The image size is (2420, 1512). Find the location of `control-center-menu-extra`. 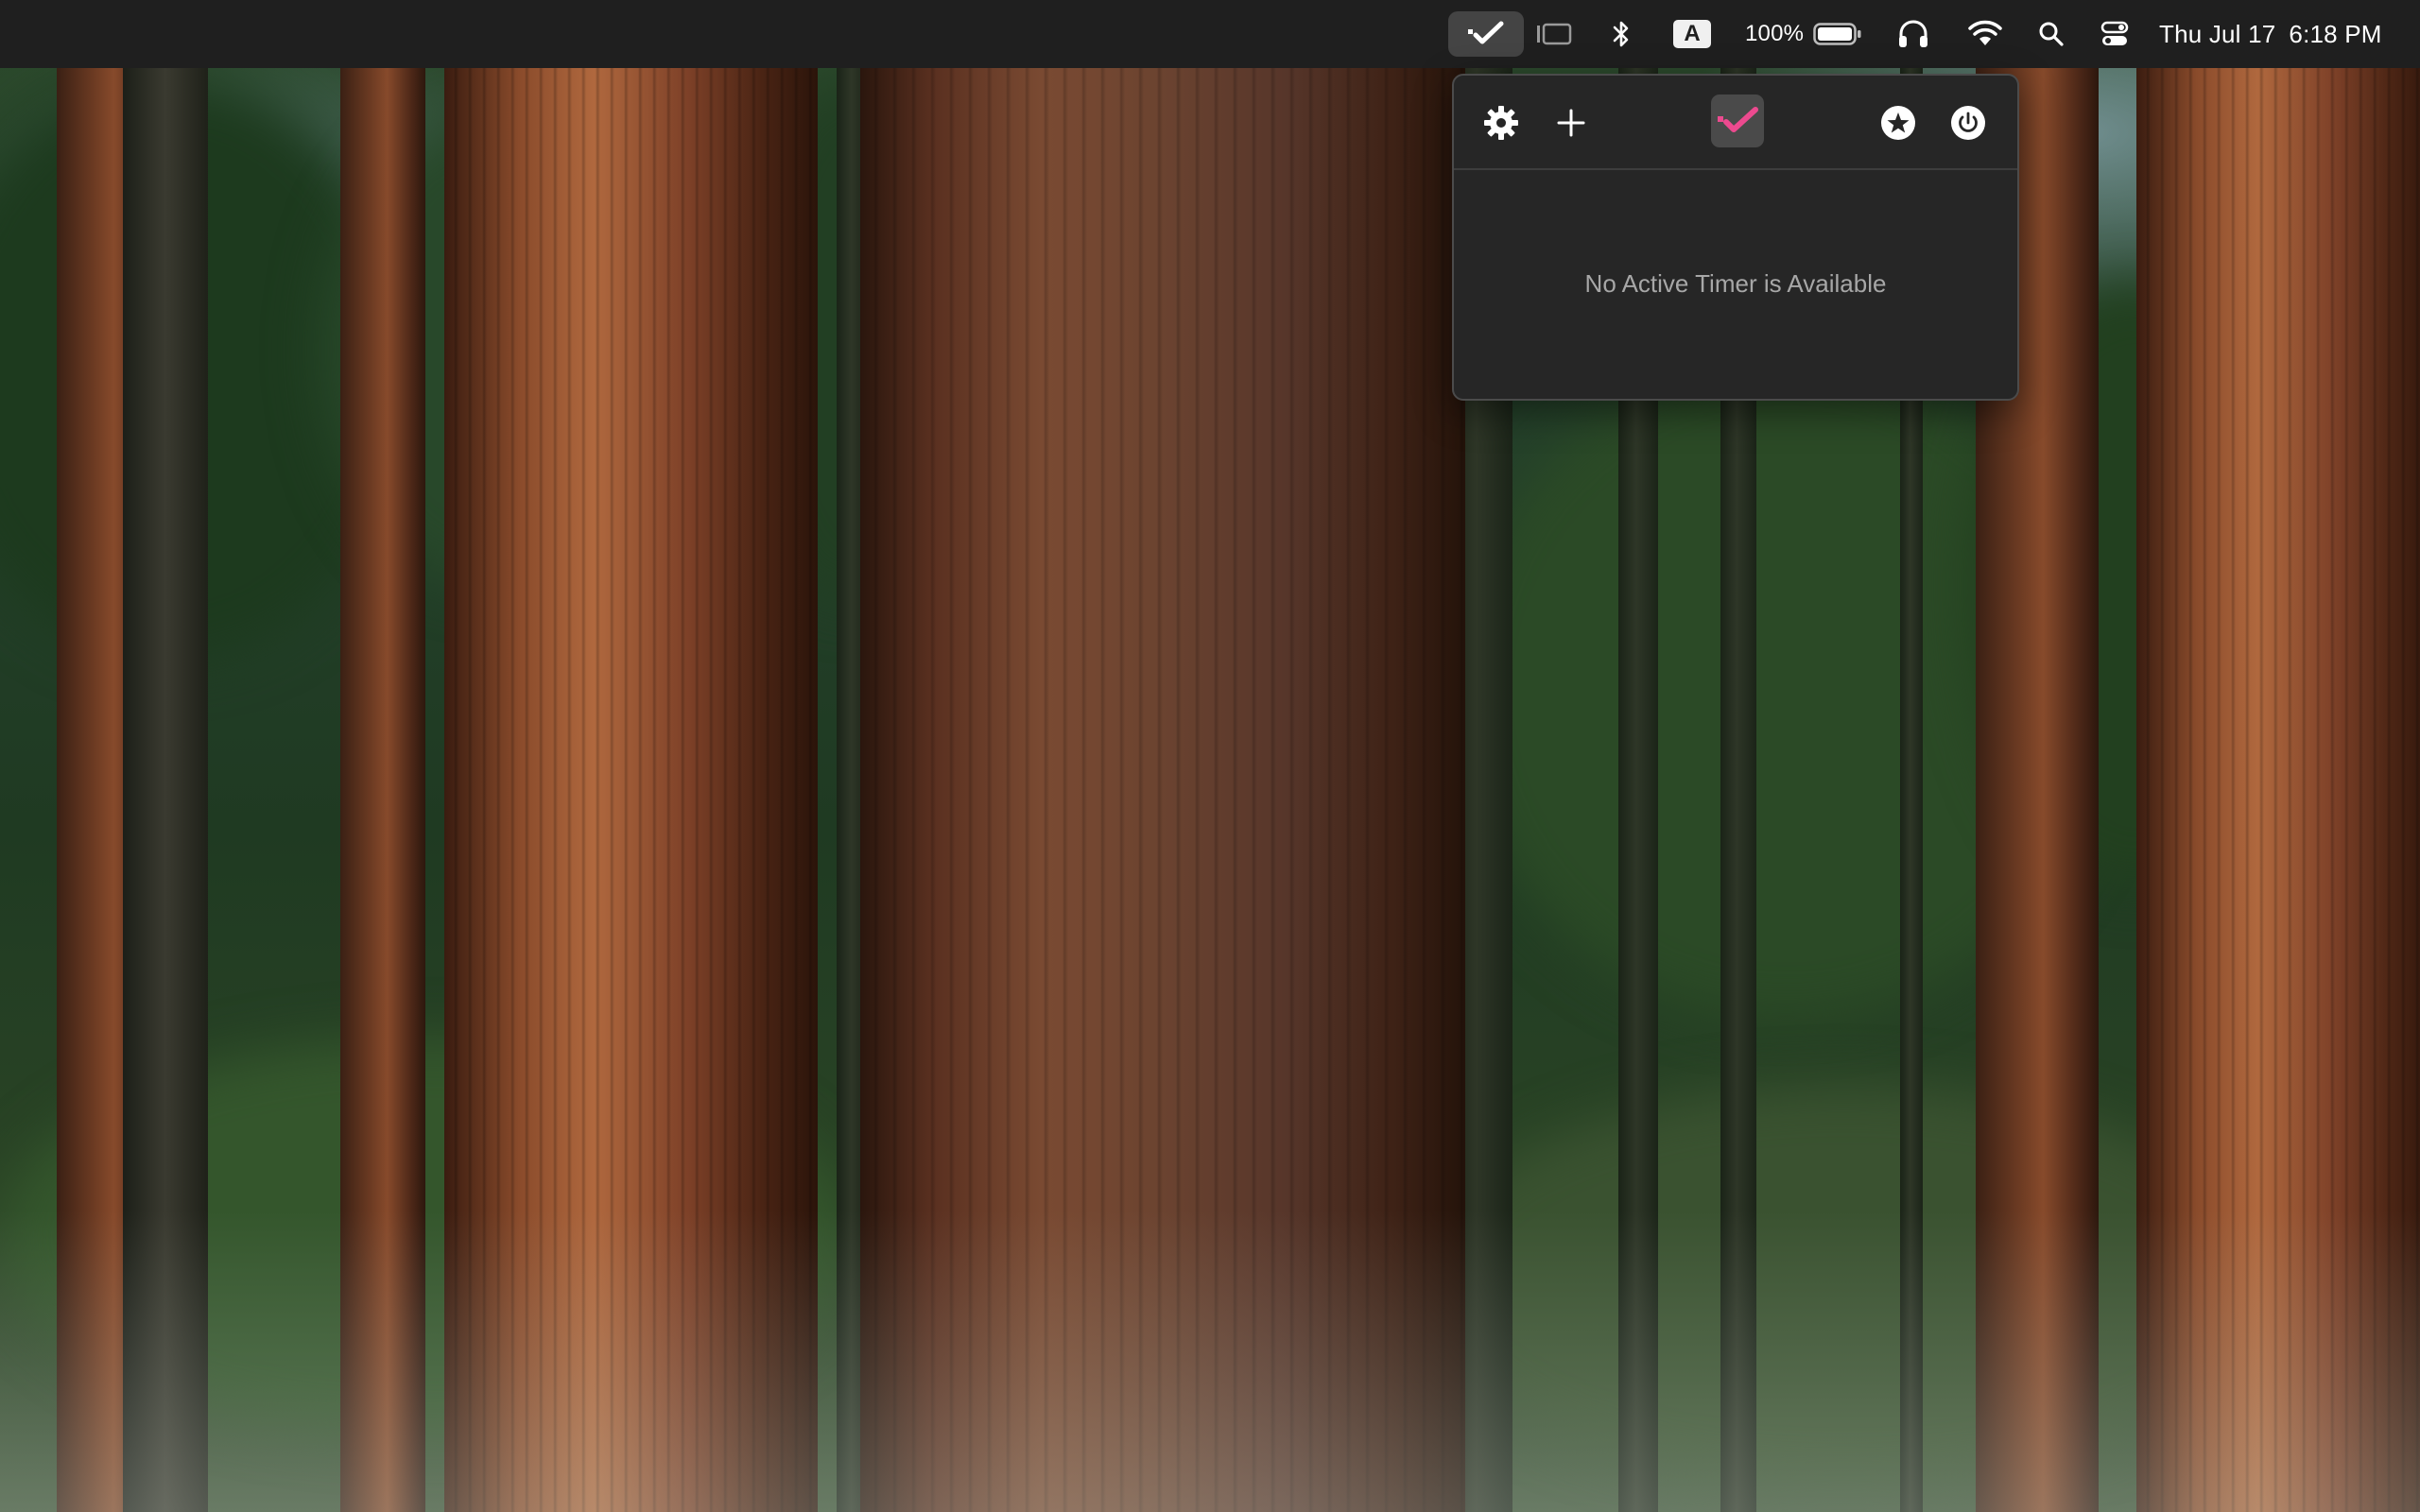

control-center-menu-extra is located at coordinates (2115, 34).